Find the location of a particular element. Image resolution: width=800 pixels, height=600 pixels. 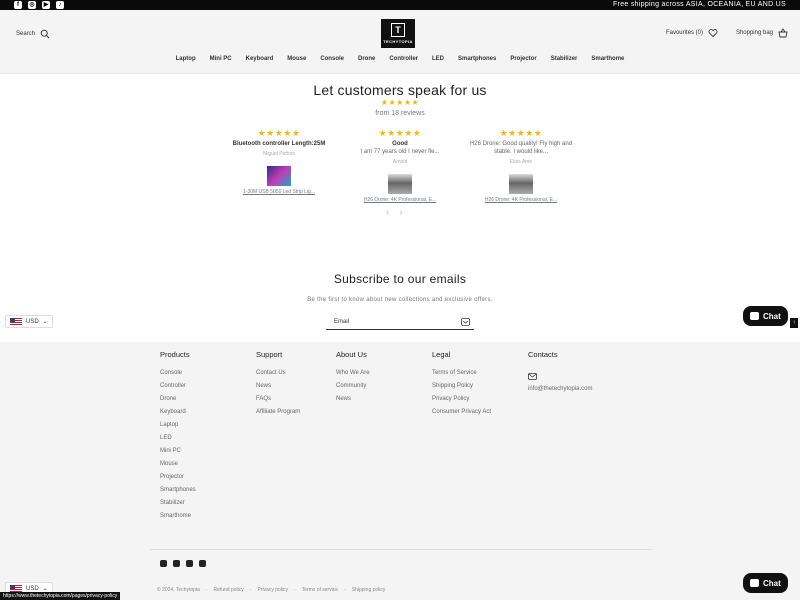

youtube-icon: ▶ is located at coordinates (46, 5).